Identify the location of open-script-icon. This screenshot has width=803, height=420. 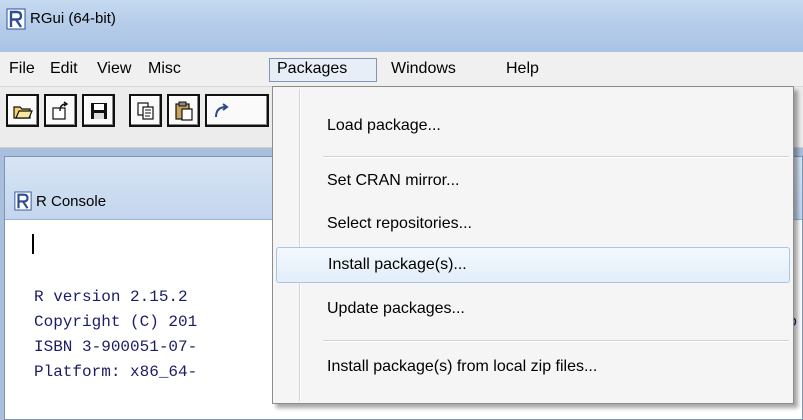
(23, 112).